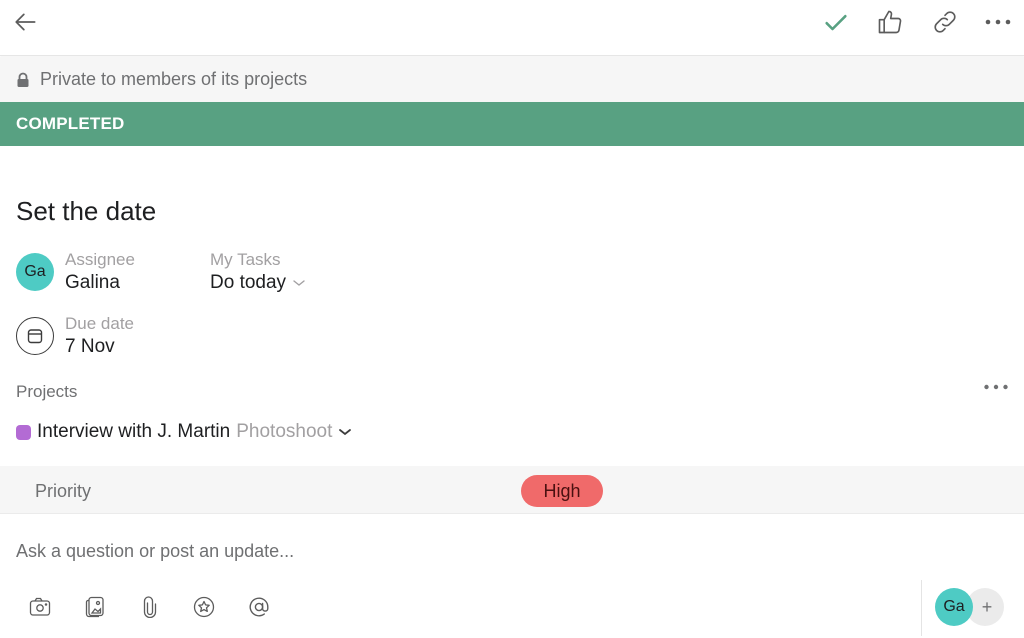 The width and height of the screenshot is (1024, 638). I want to click on mark-complete-button, so click(836, 22).